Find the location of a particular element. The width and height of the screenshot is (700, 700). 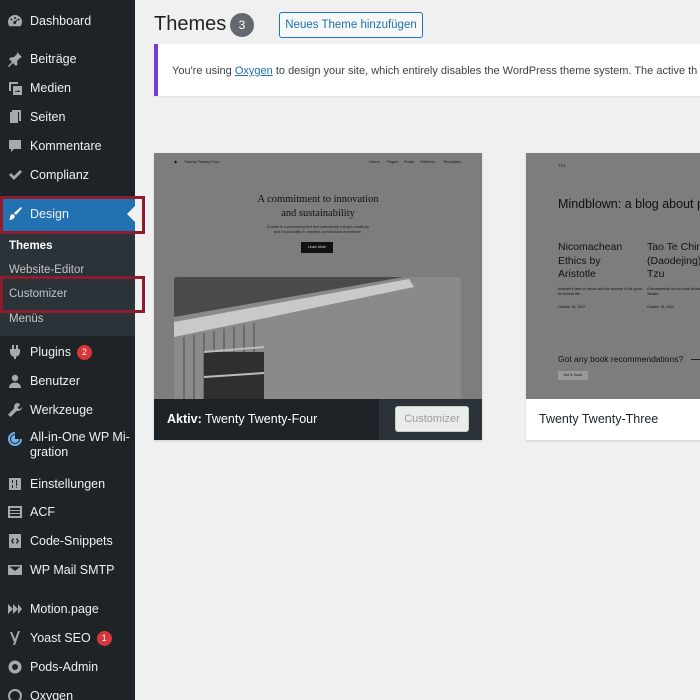

mail-icon is located at coordinates (15, 570).